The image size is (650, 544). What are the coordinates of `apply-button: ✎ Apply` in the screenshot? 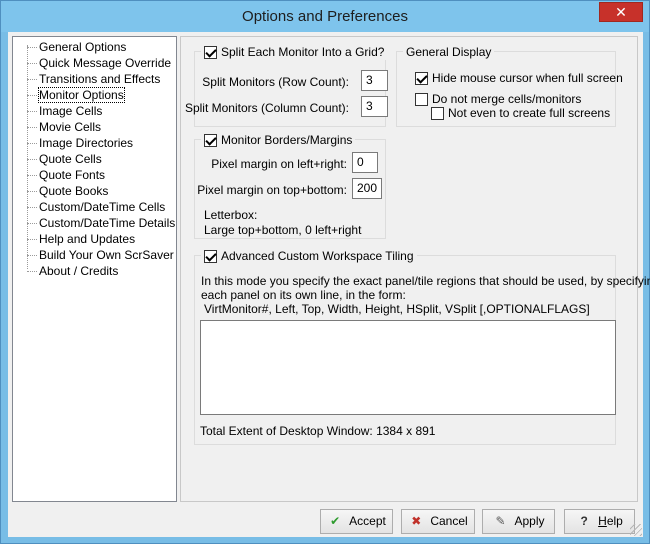 It's located at (518, 521).